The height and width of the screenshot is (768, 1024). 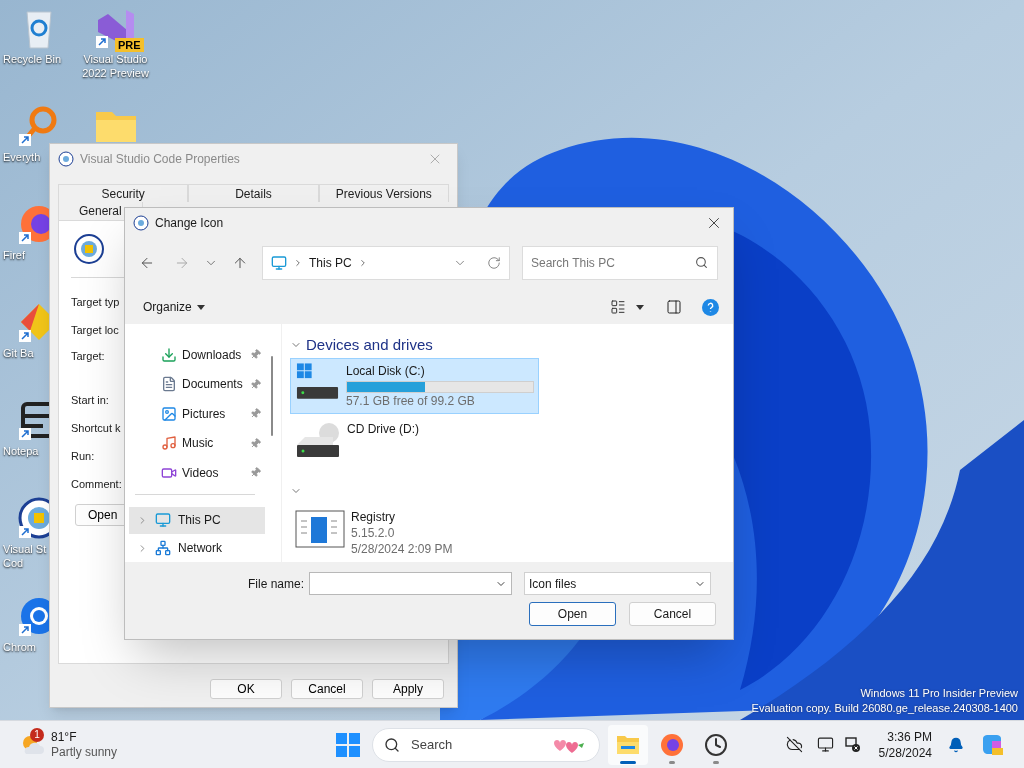 I want to click on item-detail: 5/28/2024 2:09 PM, so click(x=402, y=549).